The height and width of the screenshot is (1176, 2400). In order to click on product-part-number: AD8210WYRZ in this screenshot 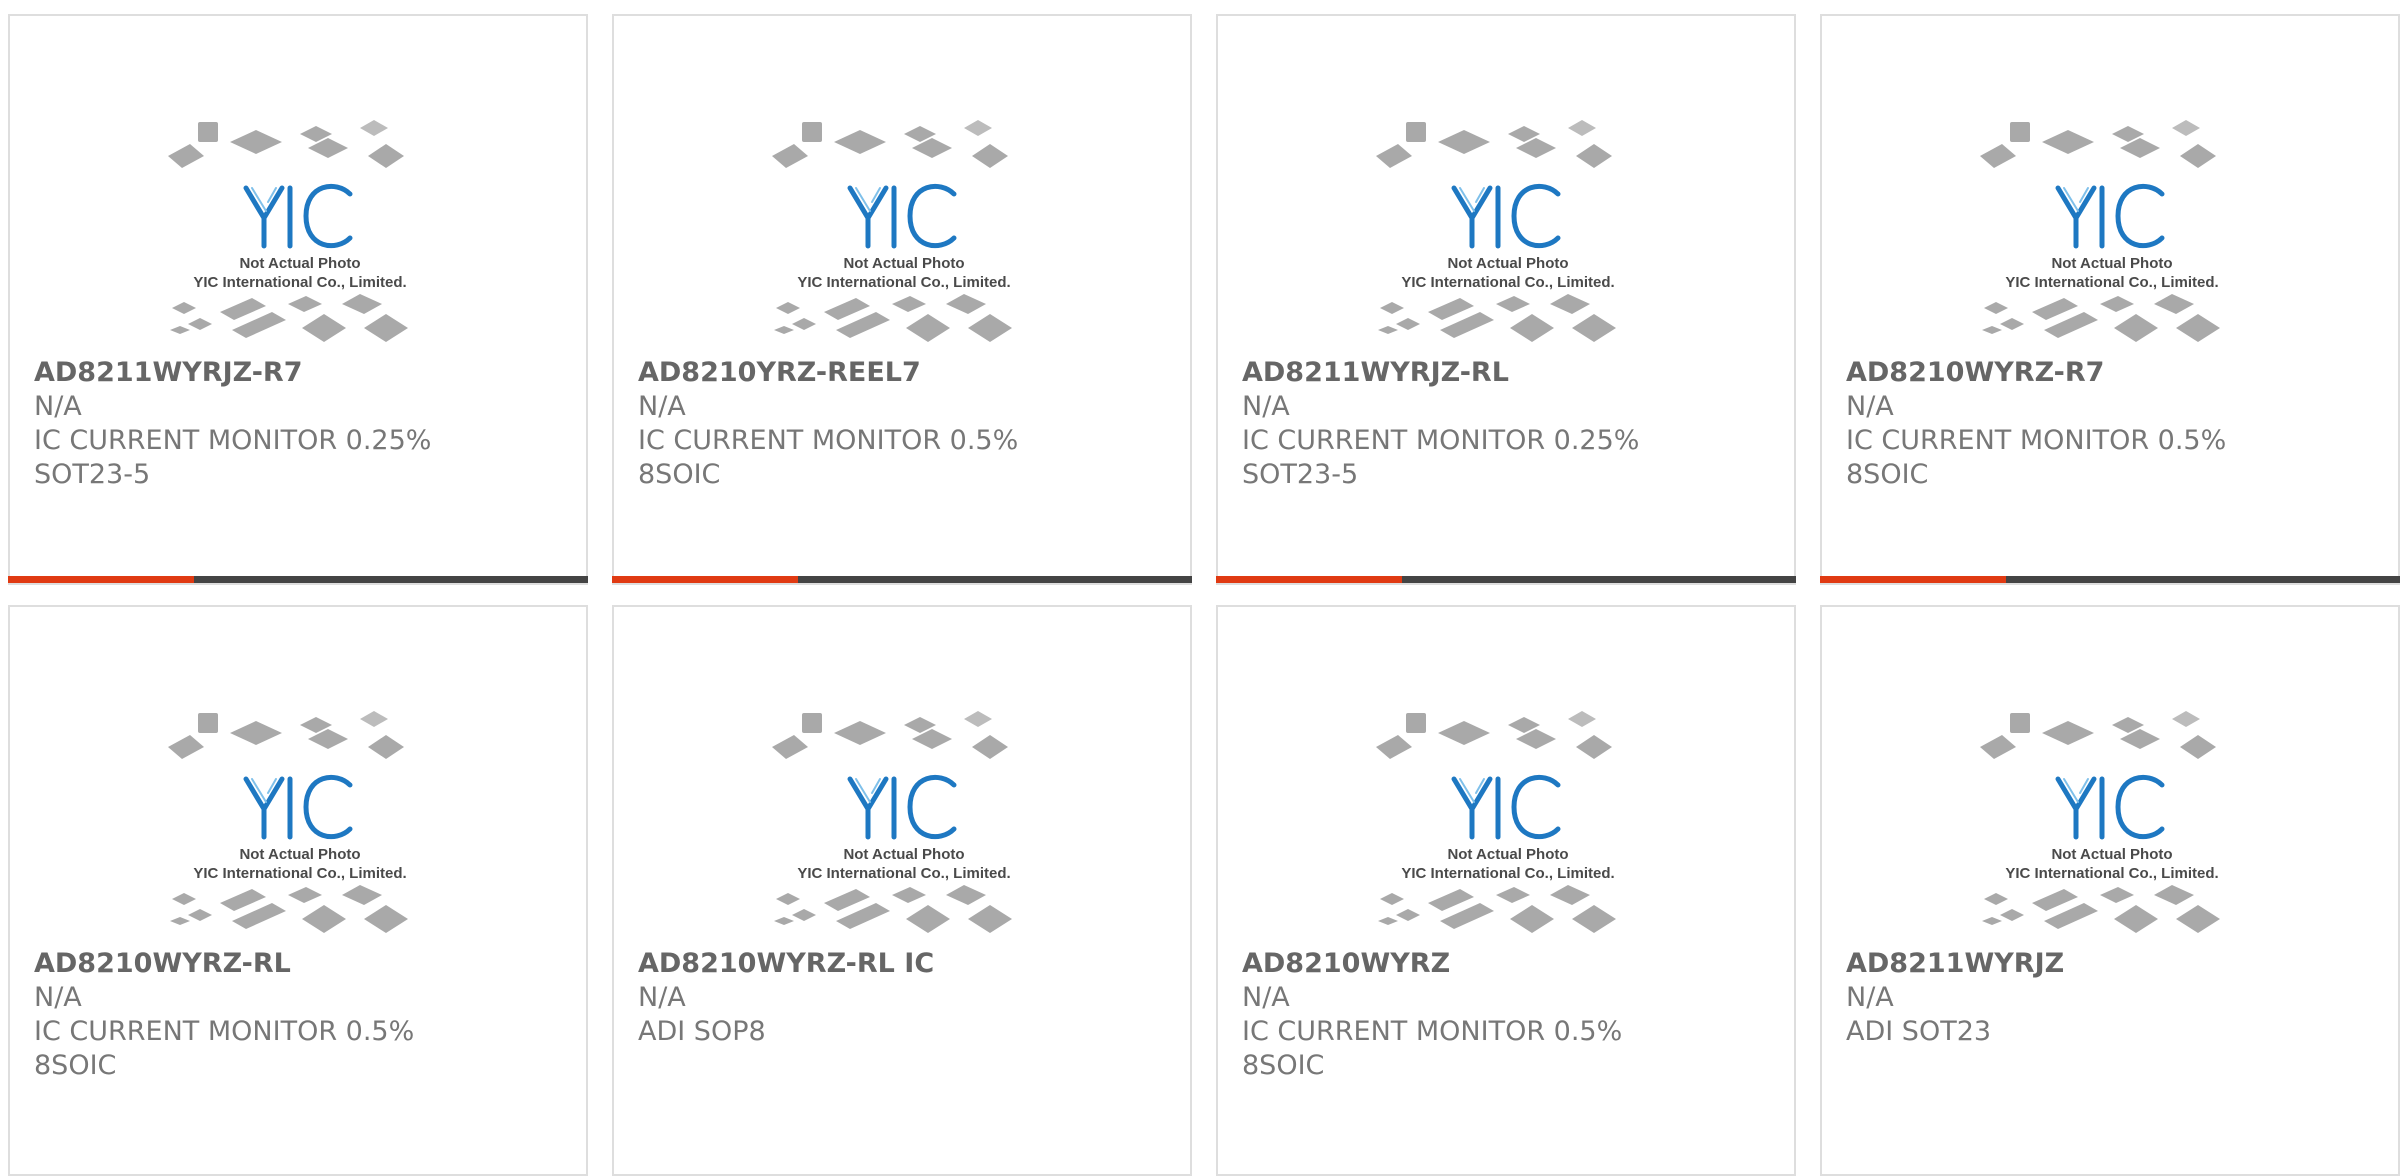, I will do `click(1510, 964)`.